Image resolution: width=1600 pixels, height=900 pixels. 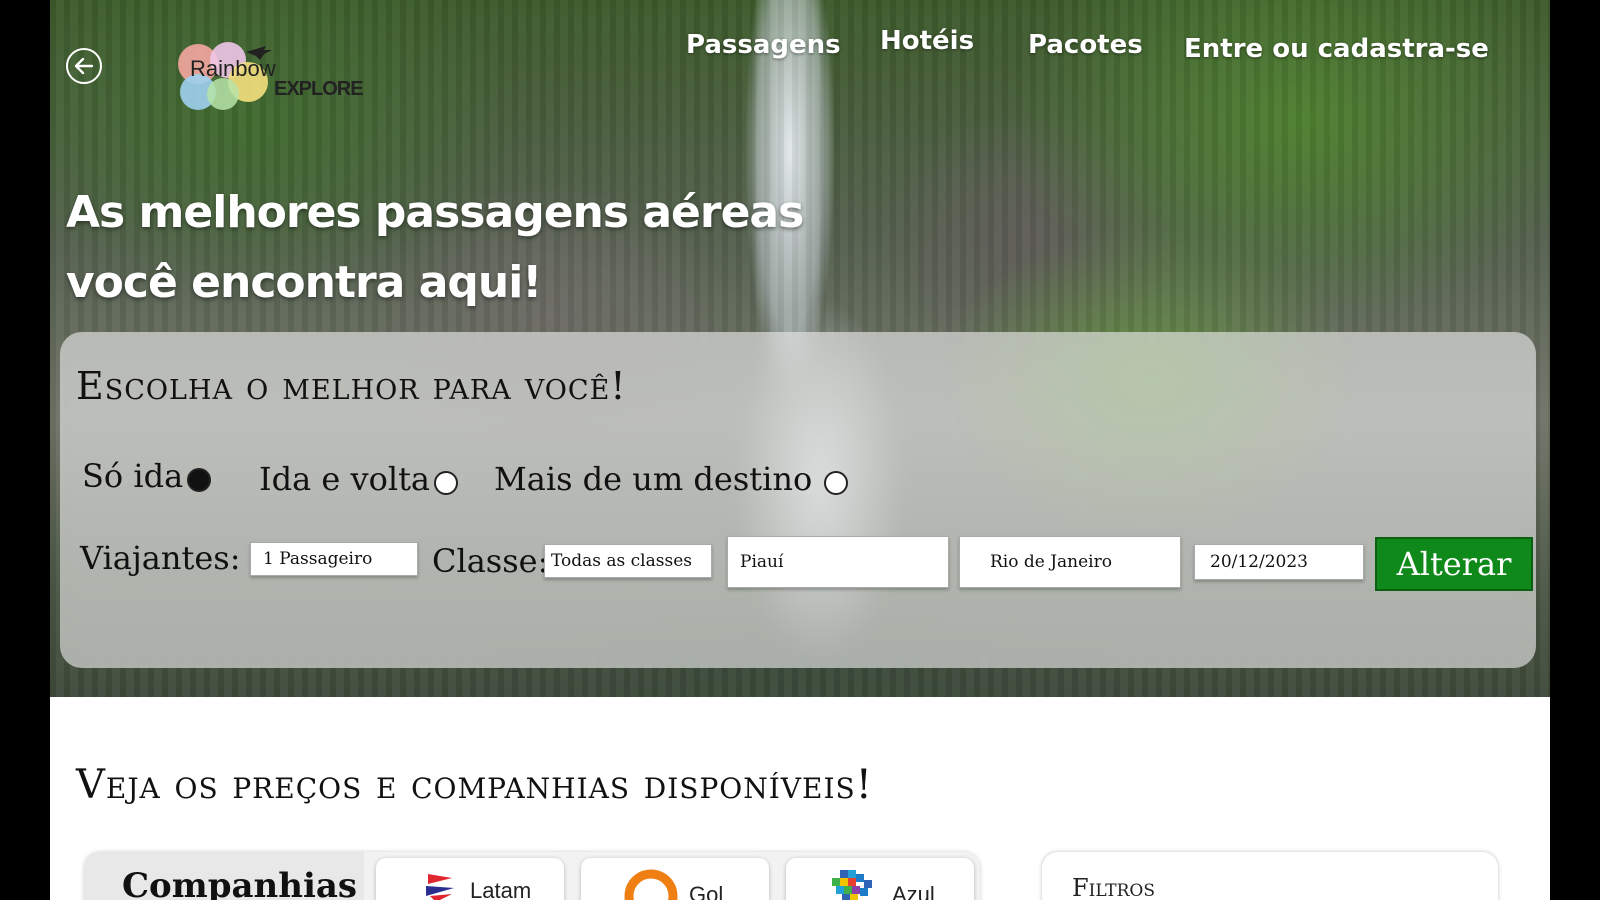 What do you see at coordinates (160, 558) in the screenshot?
I see `travelers-label: Viajantes:` at bounding box center [160, 558].